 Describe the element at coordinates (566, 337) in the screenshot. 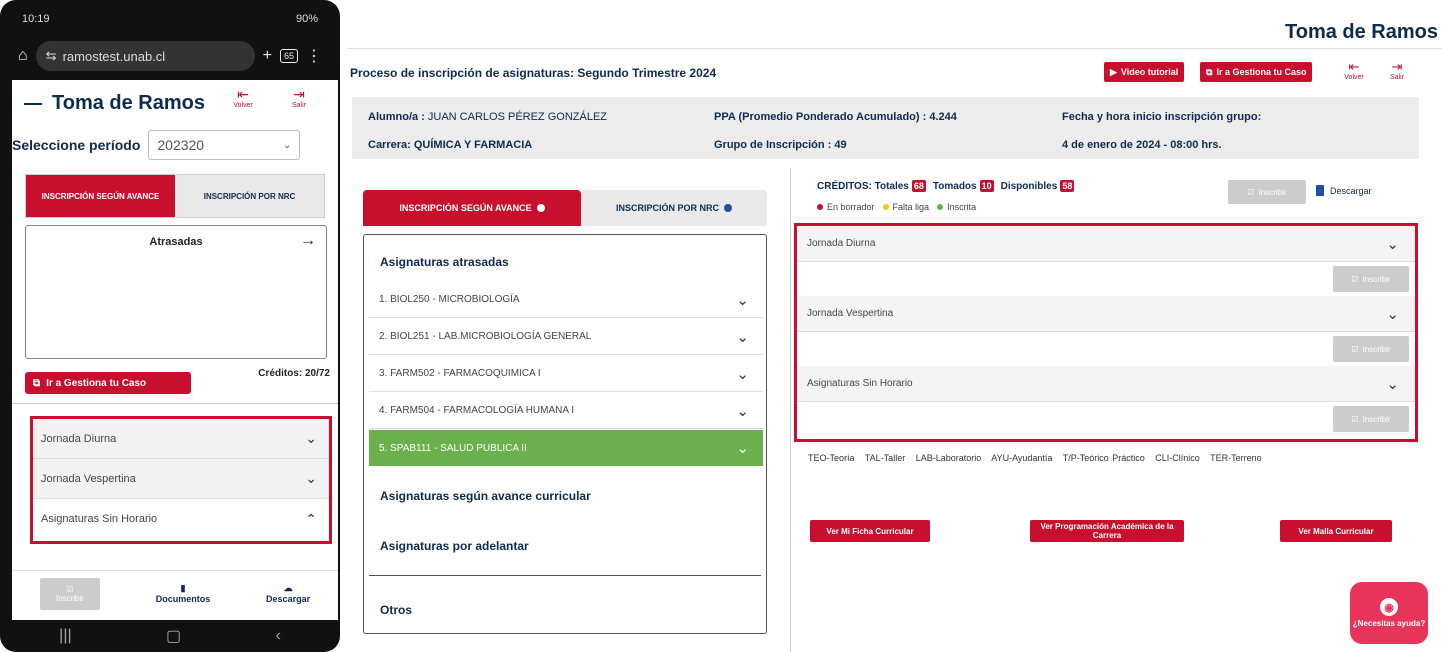

I see `course-item: 2. BIOL251 - LAB.MICROBIOLOGÍA GENERAL ⌄` at that location.